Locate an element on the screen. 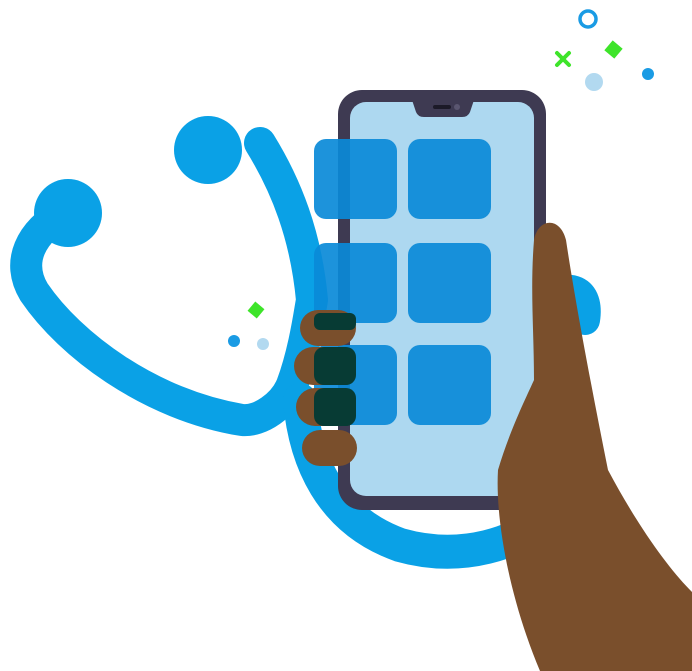 The image size is (692, 671). finger is located at coordinates (329, 448).